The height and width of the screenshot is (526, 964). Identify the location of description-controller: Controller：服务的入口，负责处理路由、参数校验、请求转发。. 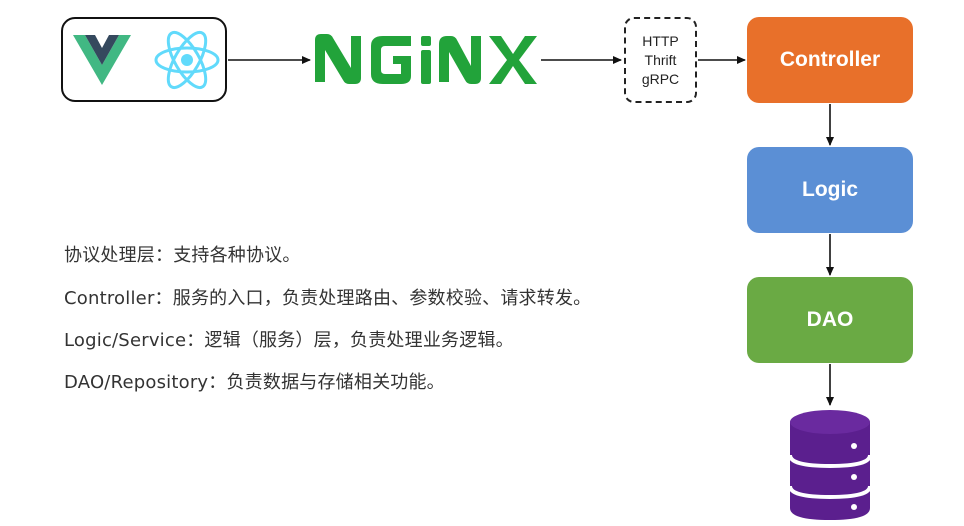
(328, 298).